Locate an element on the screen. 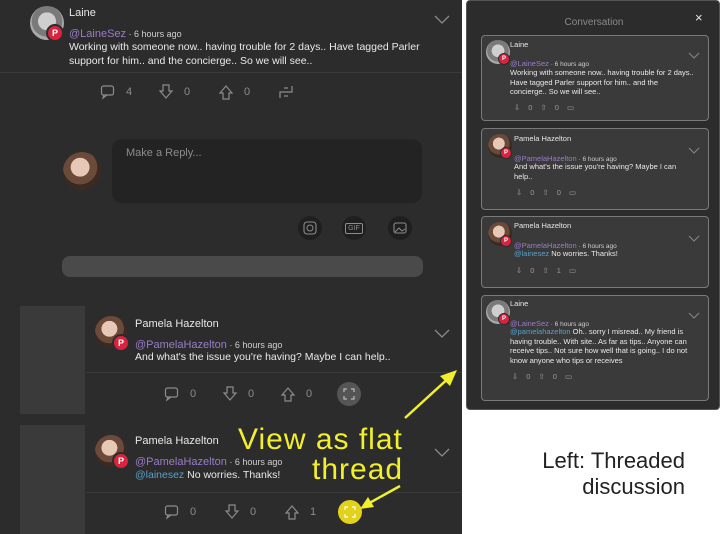 This screenshot has width=720, height=534. close-icon: × is located at coordinates (699, 17).